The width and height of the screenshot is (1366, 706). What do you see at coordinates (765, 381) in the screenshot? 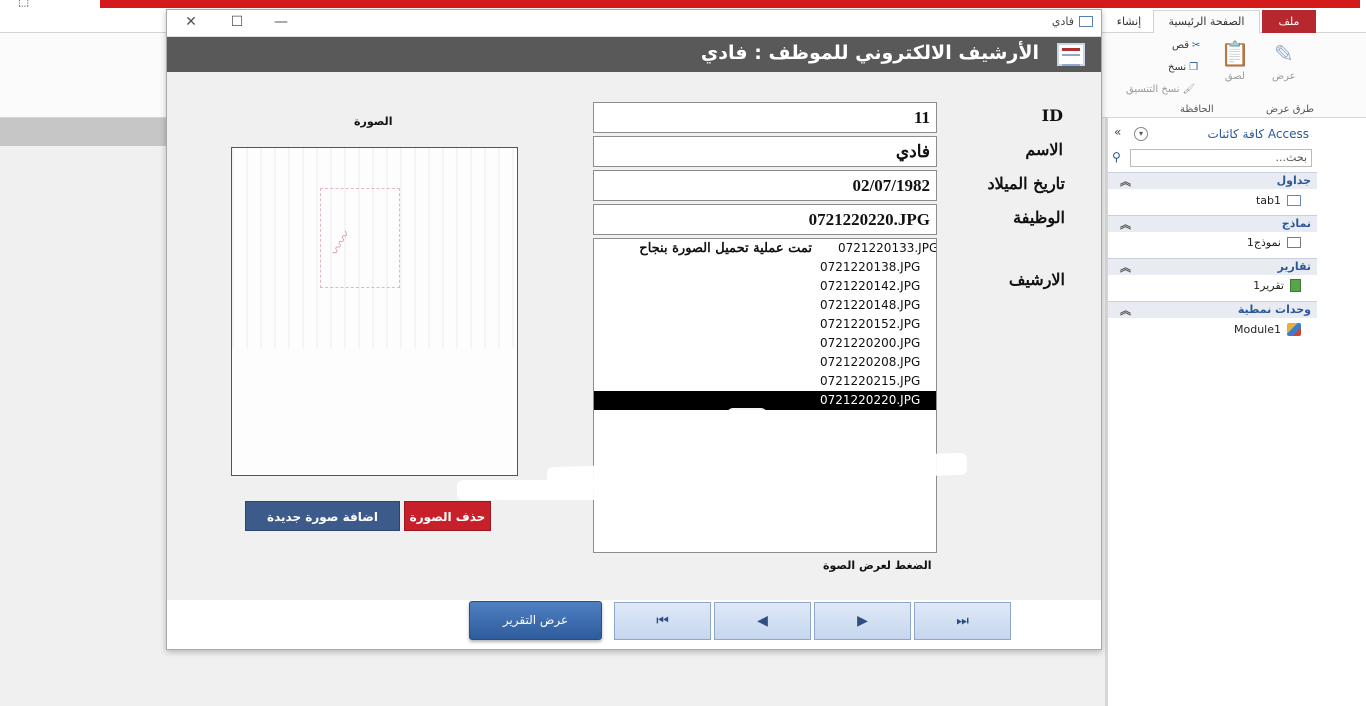
I see `list-item: 0721220215.JPG` at bounding box center [765, 381].